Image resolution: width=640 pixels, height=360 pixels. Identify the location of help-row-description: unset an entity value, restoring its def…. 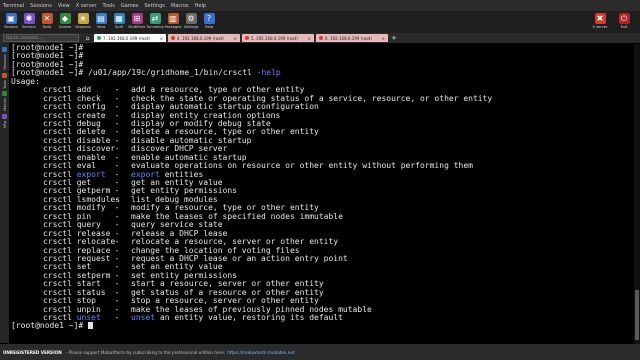
(237, 317).